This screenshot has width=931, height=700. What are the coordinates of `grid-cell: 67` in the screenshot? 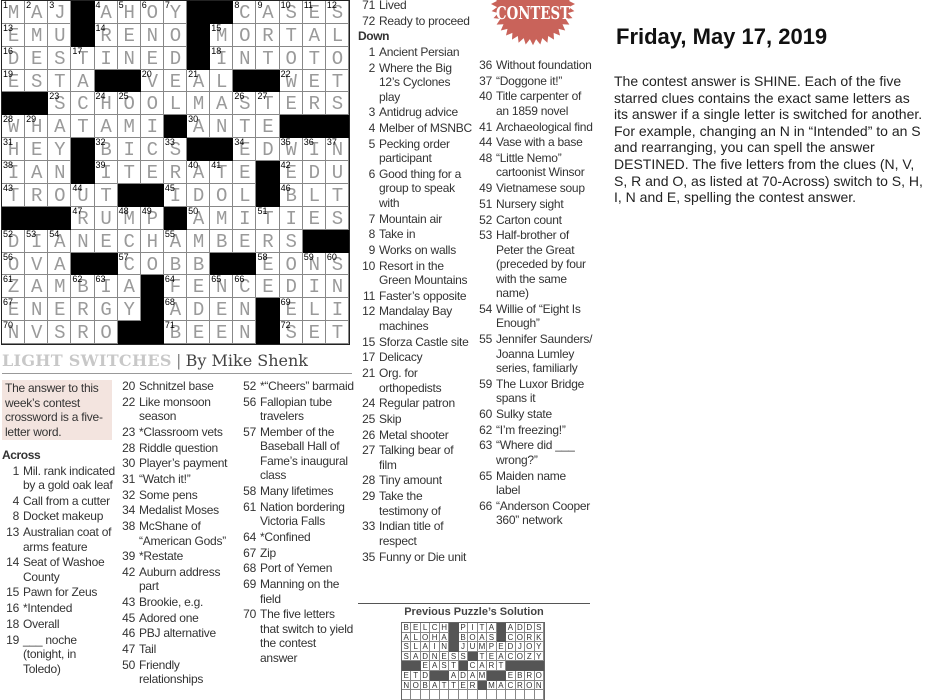 It's located at (14, 310).